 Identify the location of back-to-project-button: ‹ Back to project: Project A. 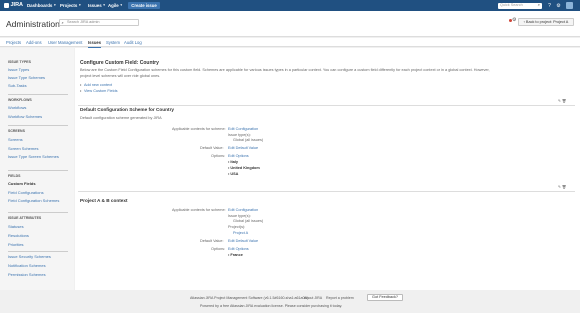
(546, 22).